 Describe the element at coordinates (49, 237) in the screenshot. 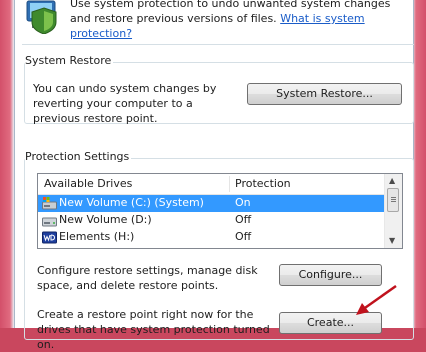

I see `wd-external-drive-icon` at that location.